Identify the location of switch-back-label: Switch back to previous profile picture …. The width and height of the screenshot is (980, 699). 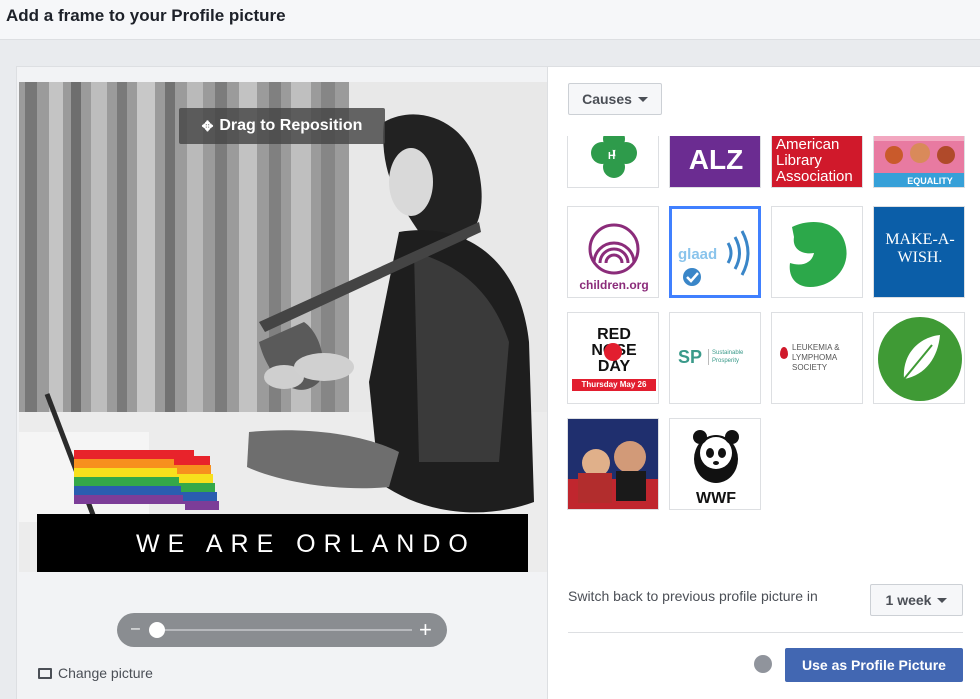
(693, 596).